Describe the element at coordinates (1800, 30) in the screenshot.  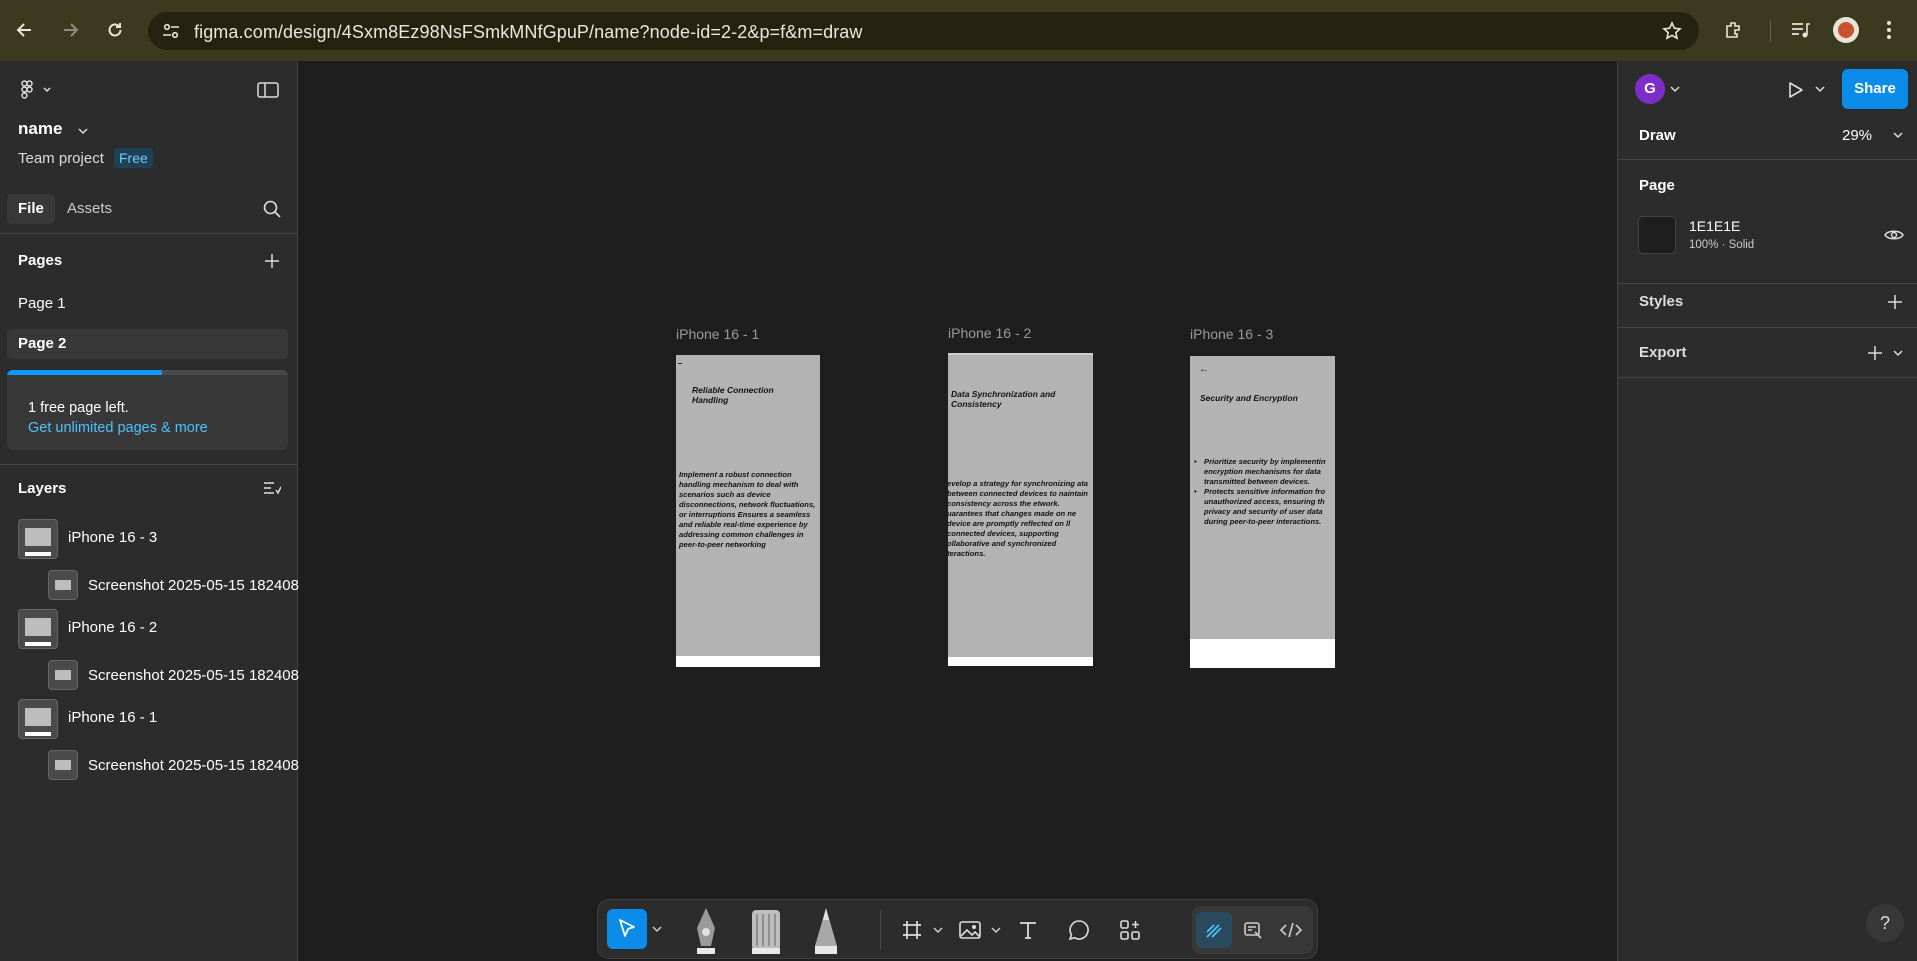
I see `media-control-icon` at that location.